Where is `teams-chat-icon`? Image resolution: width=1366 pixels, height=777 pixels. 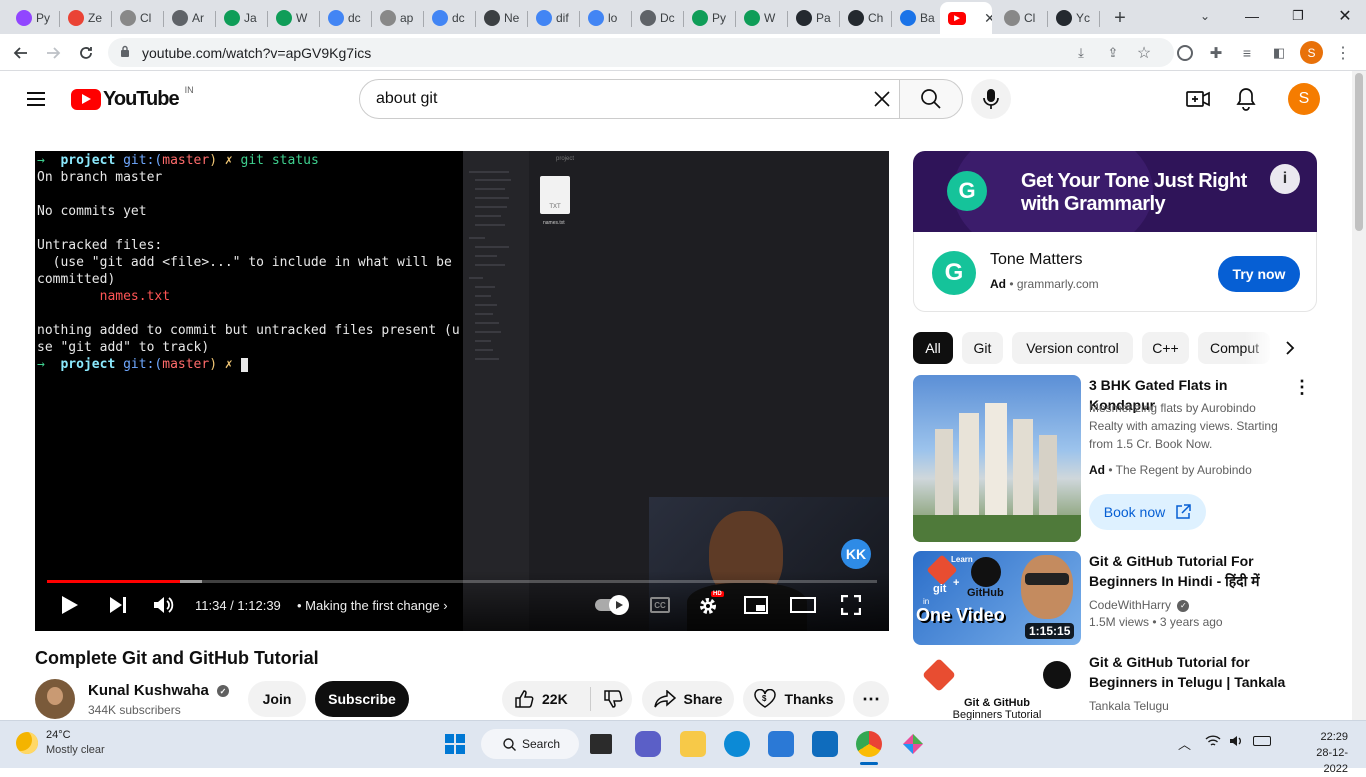
teams-chat-icon is located at coordinates (648, 744).